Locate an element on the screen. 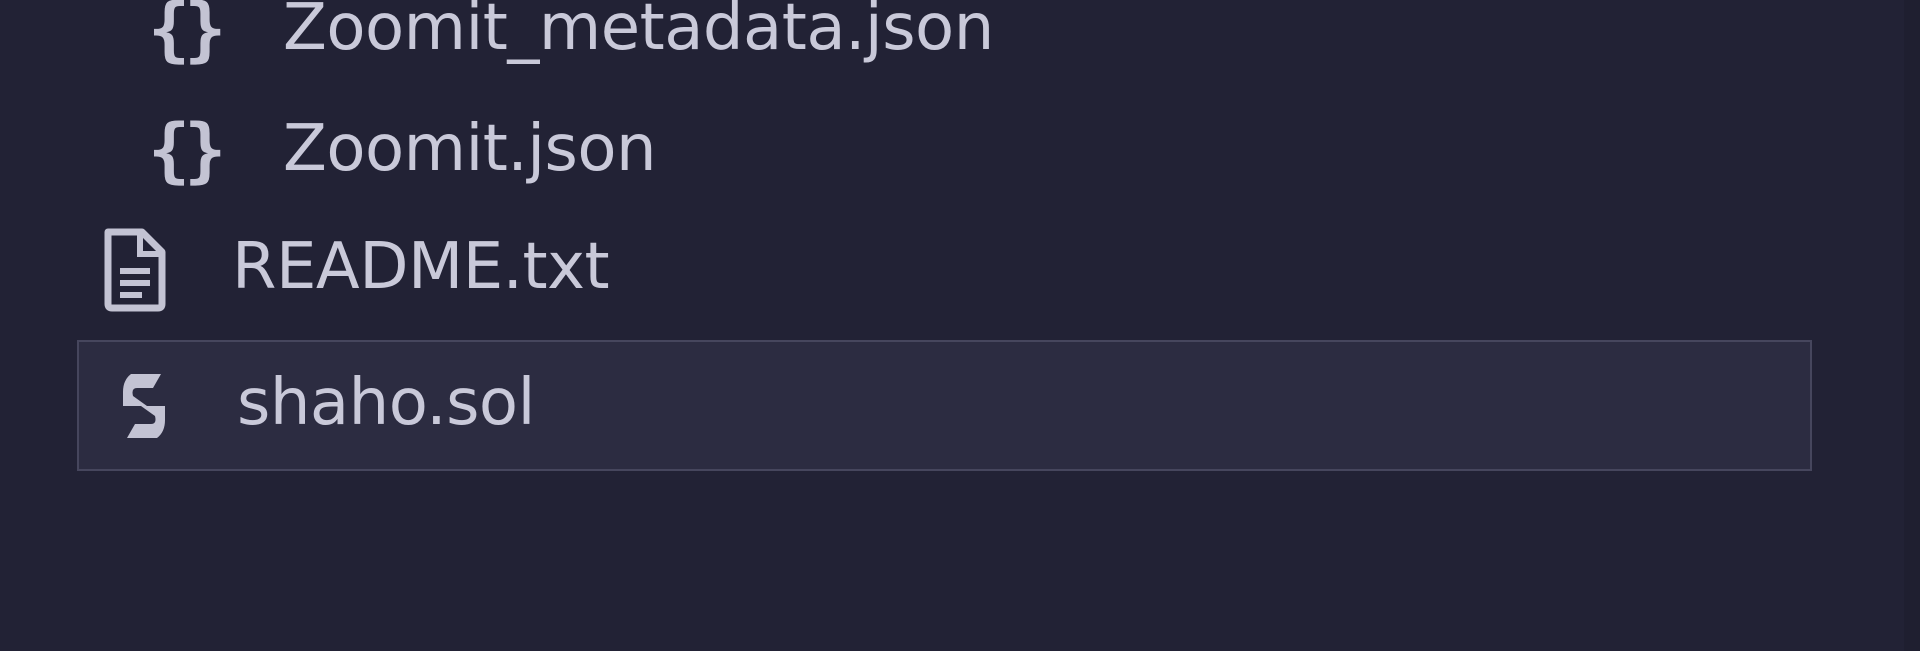 Image resolution: width=1920 pixels, height=651 pixels. scrollbar-track is located at coordinates (1912, 325).